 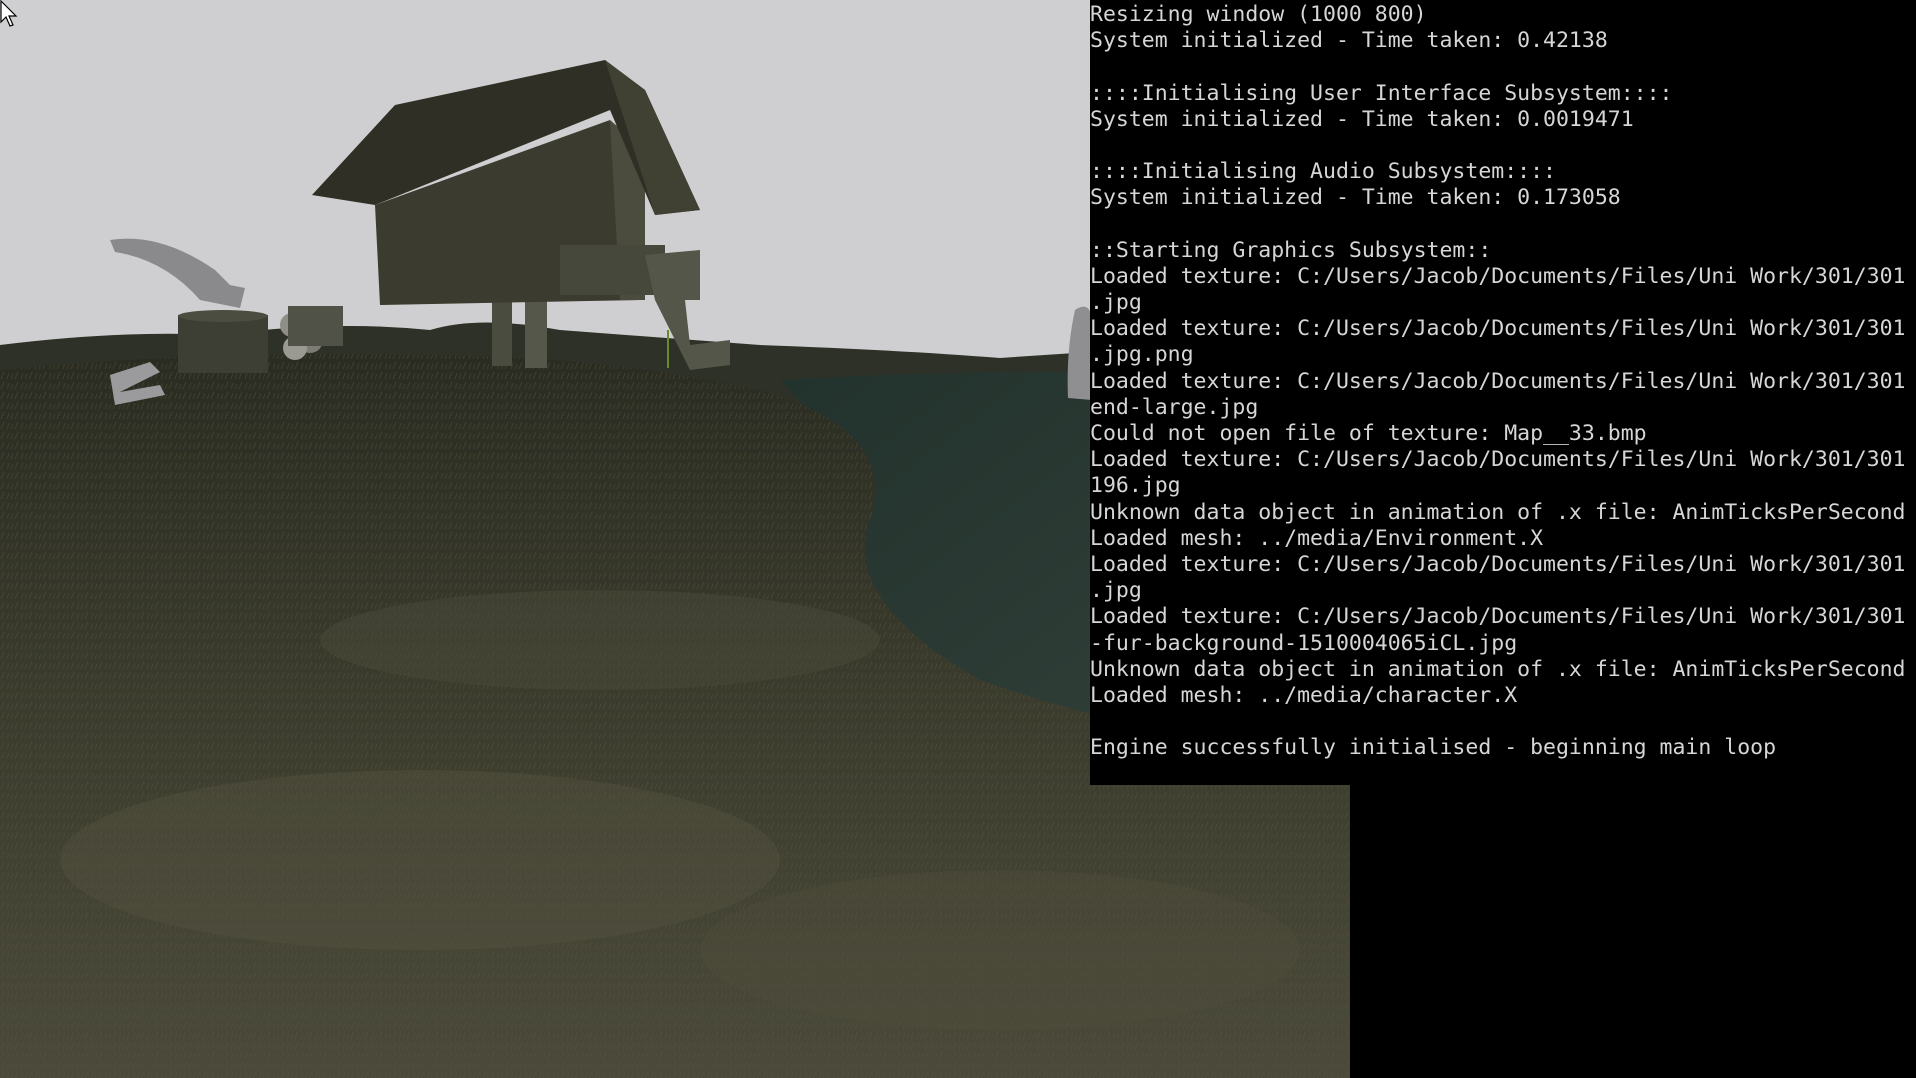 What do you see at coordinates (315, 326) in the screenshot?
I see `log-pile` at bounding box center [315, 326].